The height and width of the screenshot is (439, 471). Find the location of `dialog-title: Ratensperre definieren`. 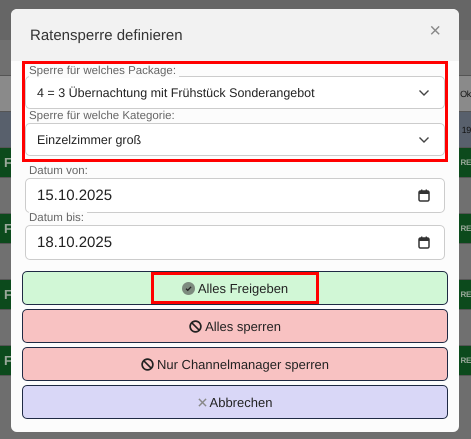

dialog-title: Ratensperre definieren is located at coordinates (106, 35).